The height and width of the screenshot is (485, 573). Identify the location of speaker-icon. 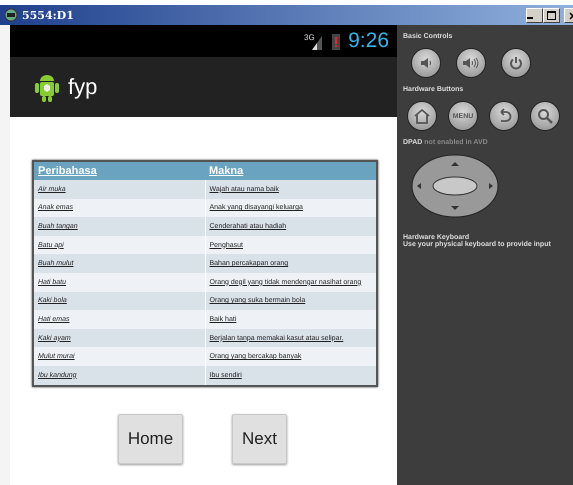
(426, 63).